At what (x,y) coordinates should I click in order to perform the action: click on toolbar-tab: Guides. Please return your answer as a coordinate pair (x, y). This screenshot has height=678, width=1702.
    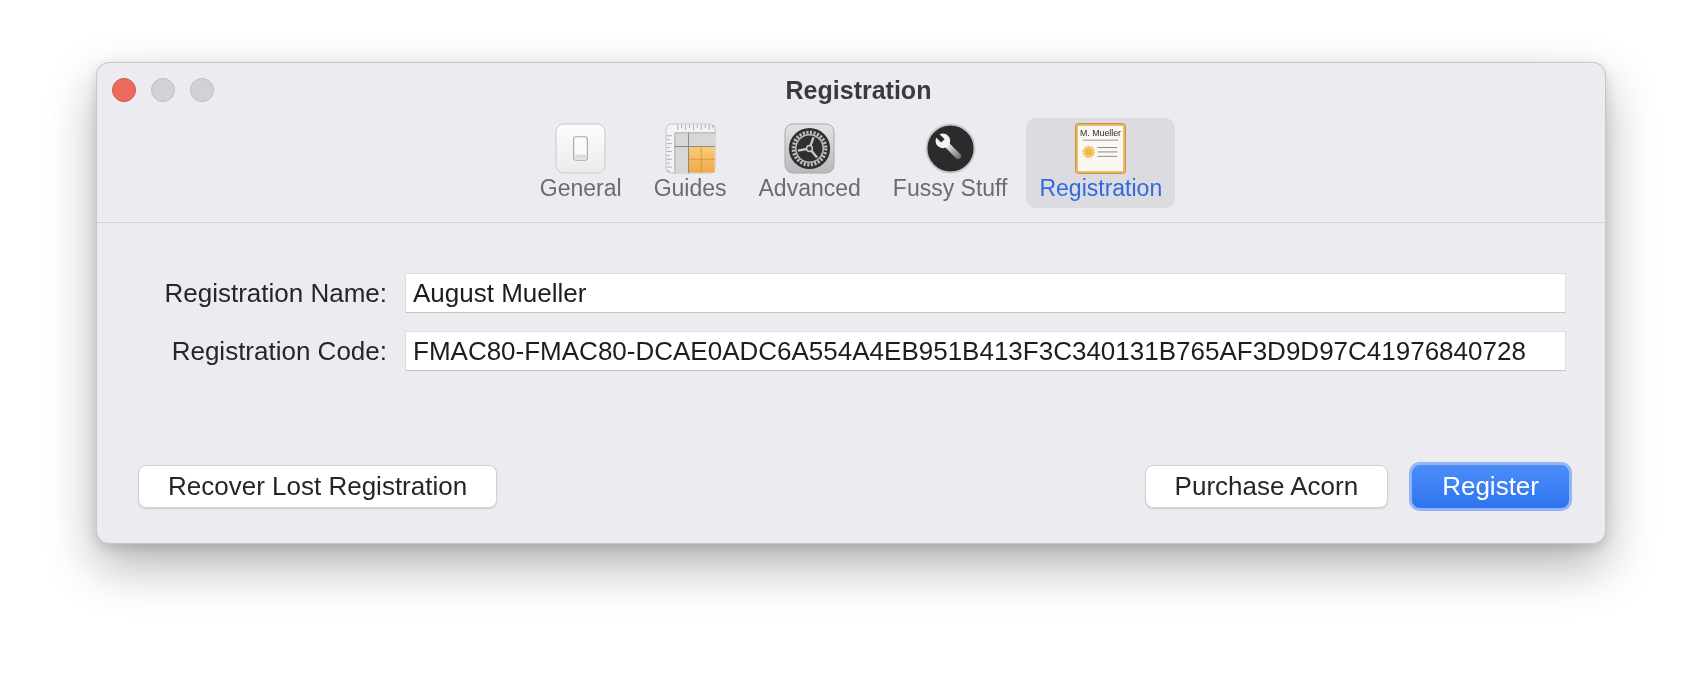
    Looking at the image, I should click on (690, 163).